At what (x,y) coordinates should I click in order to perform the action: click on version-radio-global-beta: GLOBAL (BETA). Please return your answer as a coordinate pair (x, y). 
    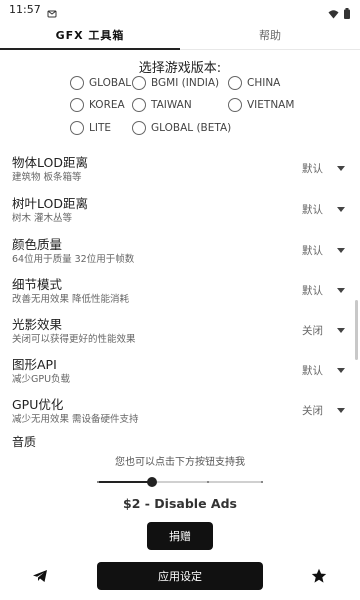
    Looking at the image, I should click on (181, 128).